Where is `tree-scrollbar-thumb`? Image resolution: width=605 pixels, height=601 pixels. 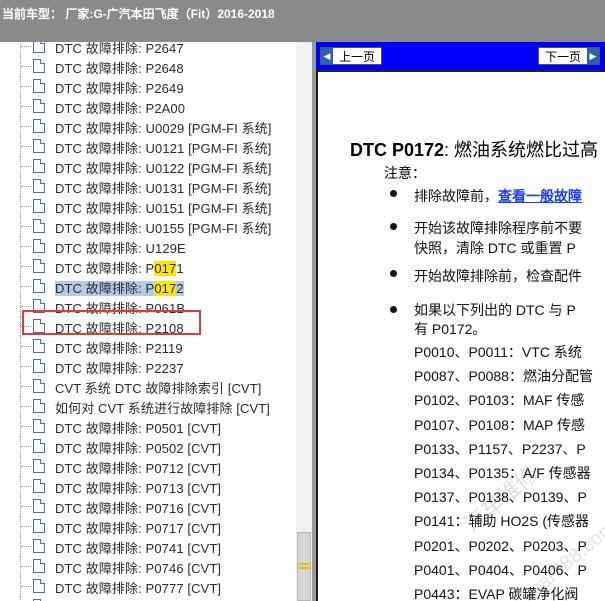 tree-scrollbar-thumb is located at coordinates (304, 566).